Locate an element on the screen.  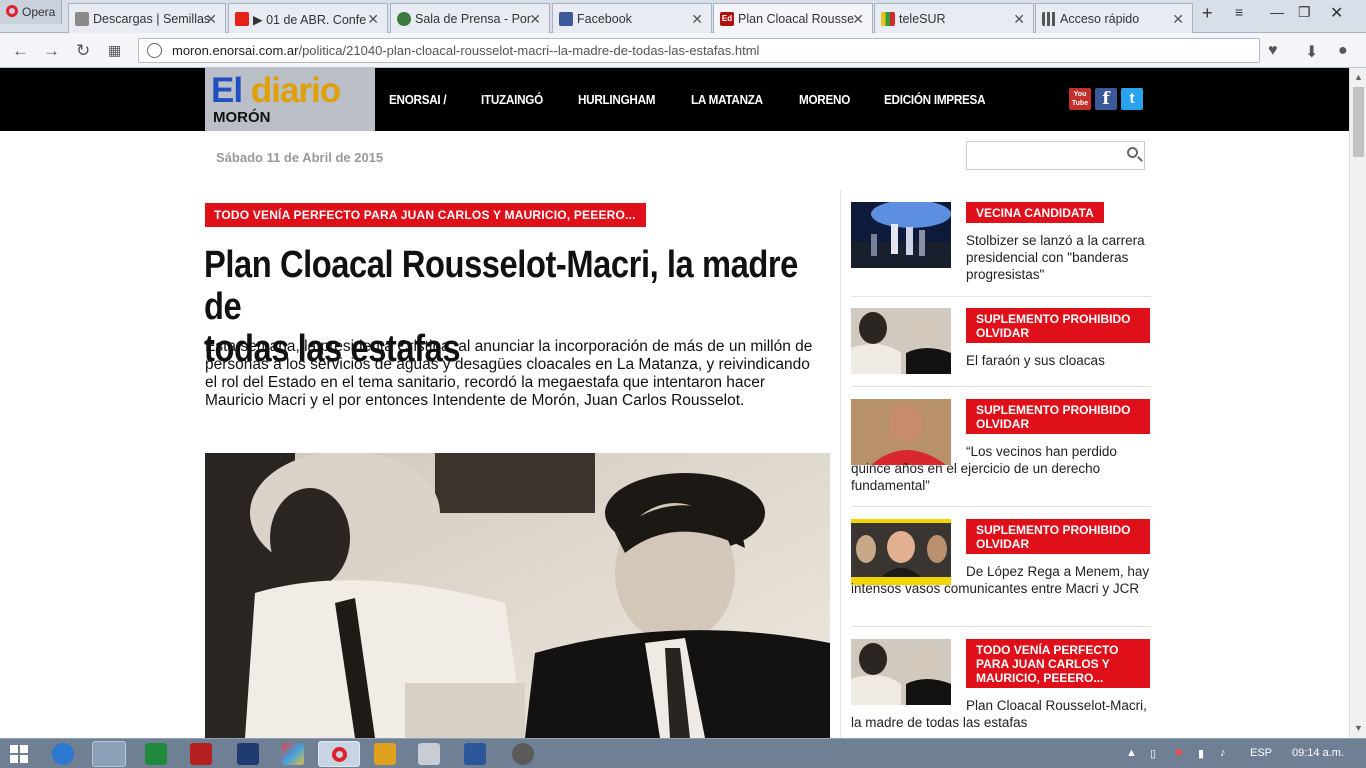
nav-edicion-impresa: EDICIÓN IMPRESA is located at coordinates (935, 99).